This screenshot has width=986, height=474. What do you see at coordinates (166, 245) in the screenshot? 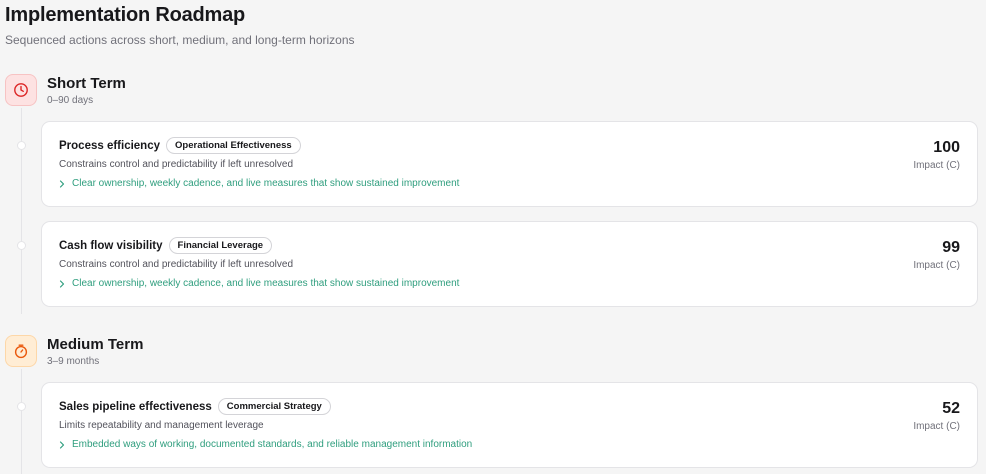
I see `card-title-row: Cash flow visibility Financial Leverage` at bounding box center [166, 245].